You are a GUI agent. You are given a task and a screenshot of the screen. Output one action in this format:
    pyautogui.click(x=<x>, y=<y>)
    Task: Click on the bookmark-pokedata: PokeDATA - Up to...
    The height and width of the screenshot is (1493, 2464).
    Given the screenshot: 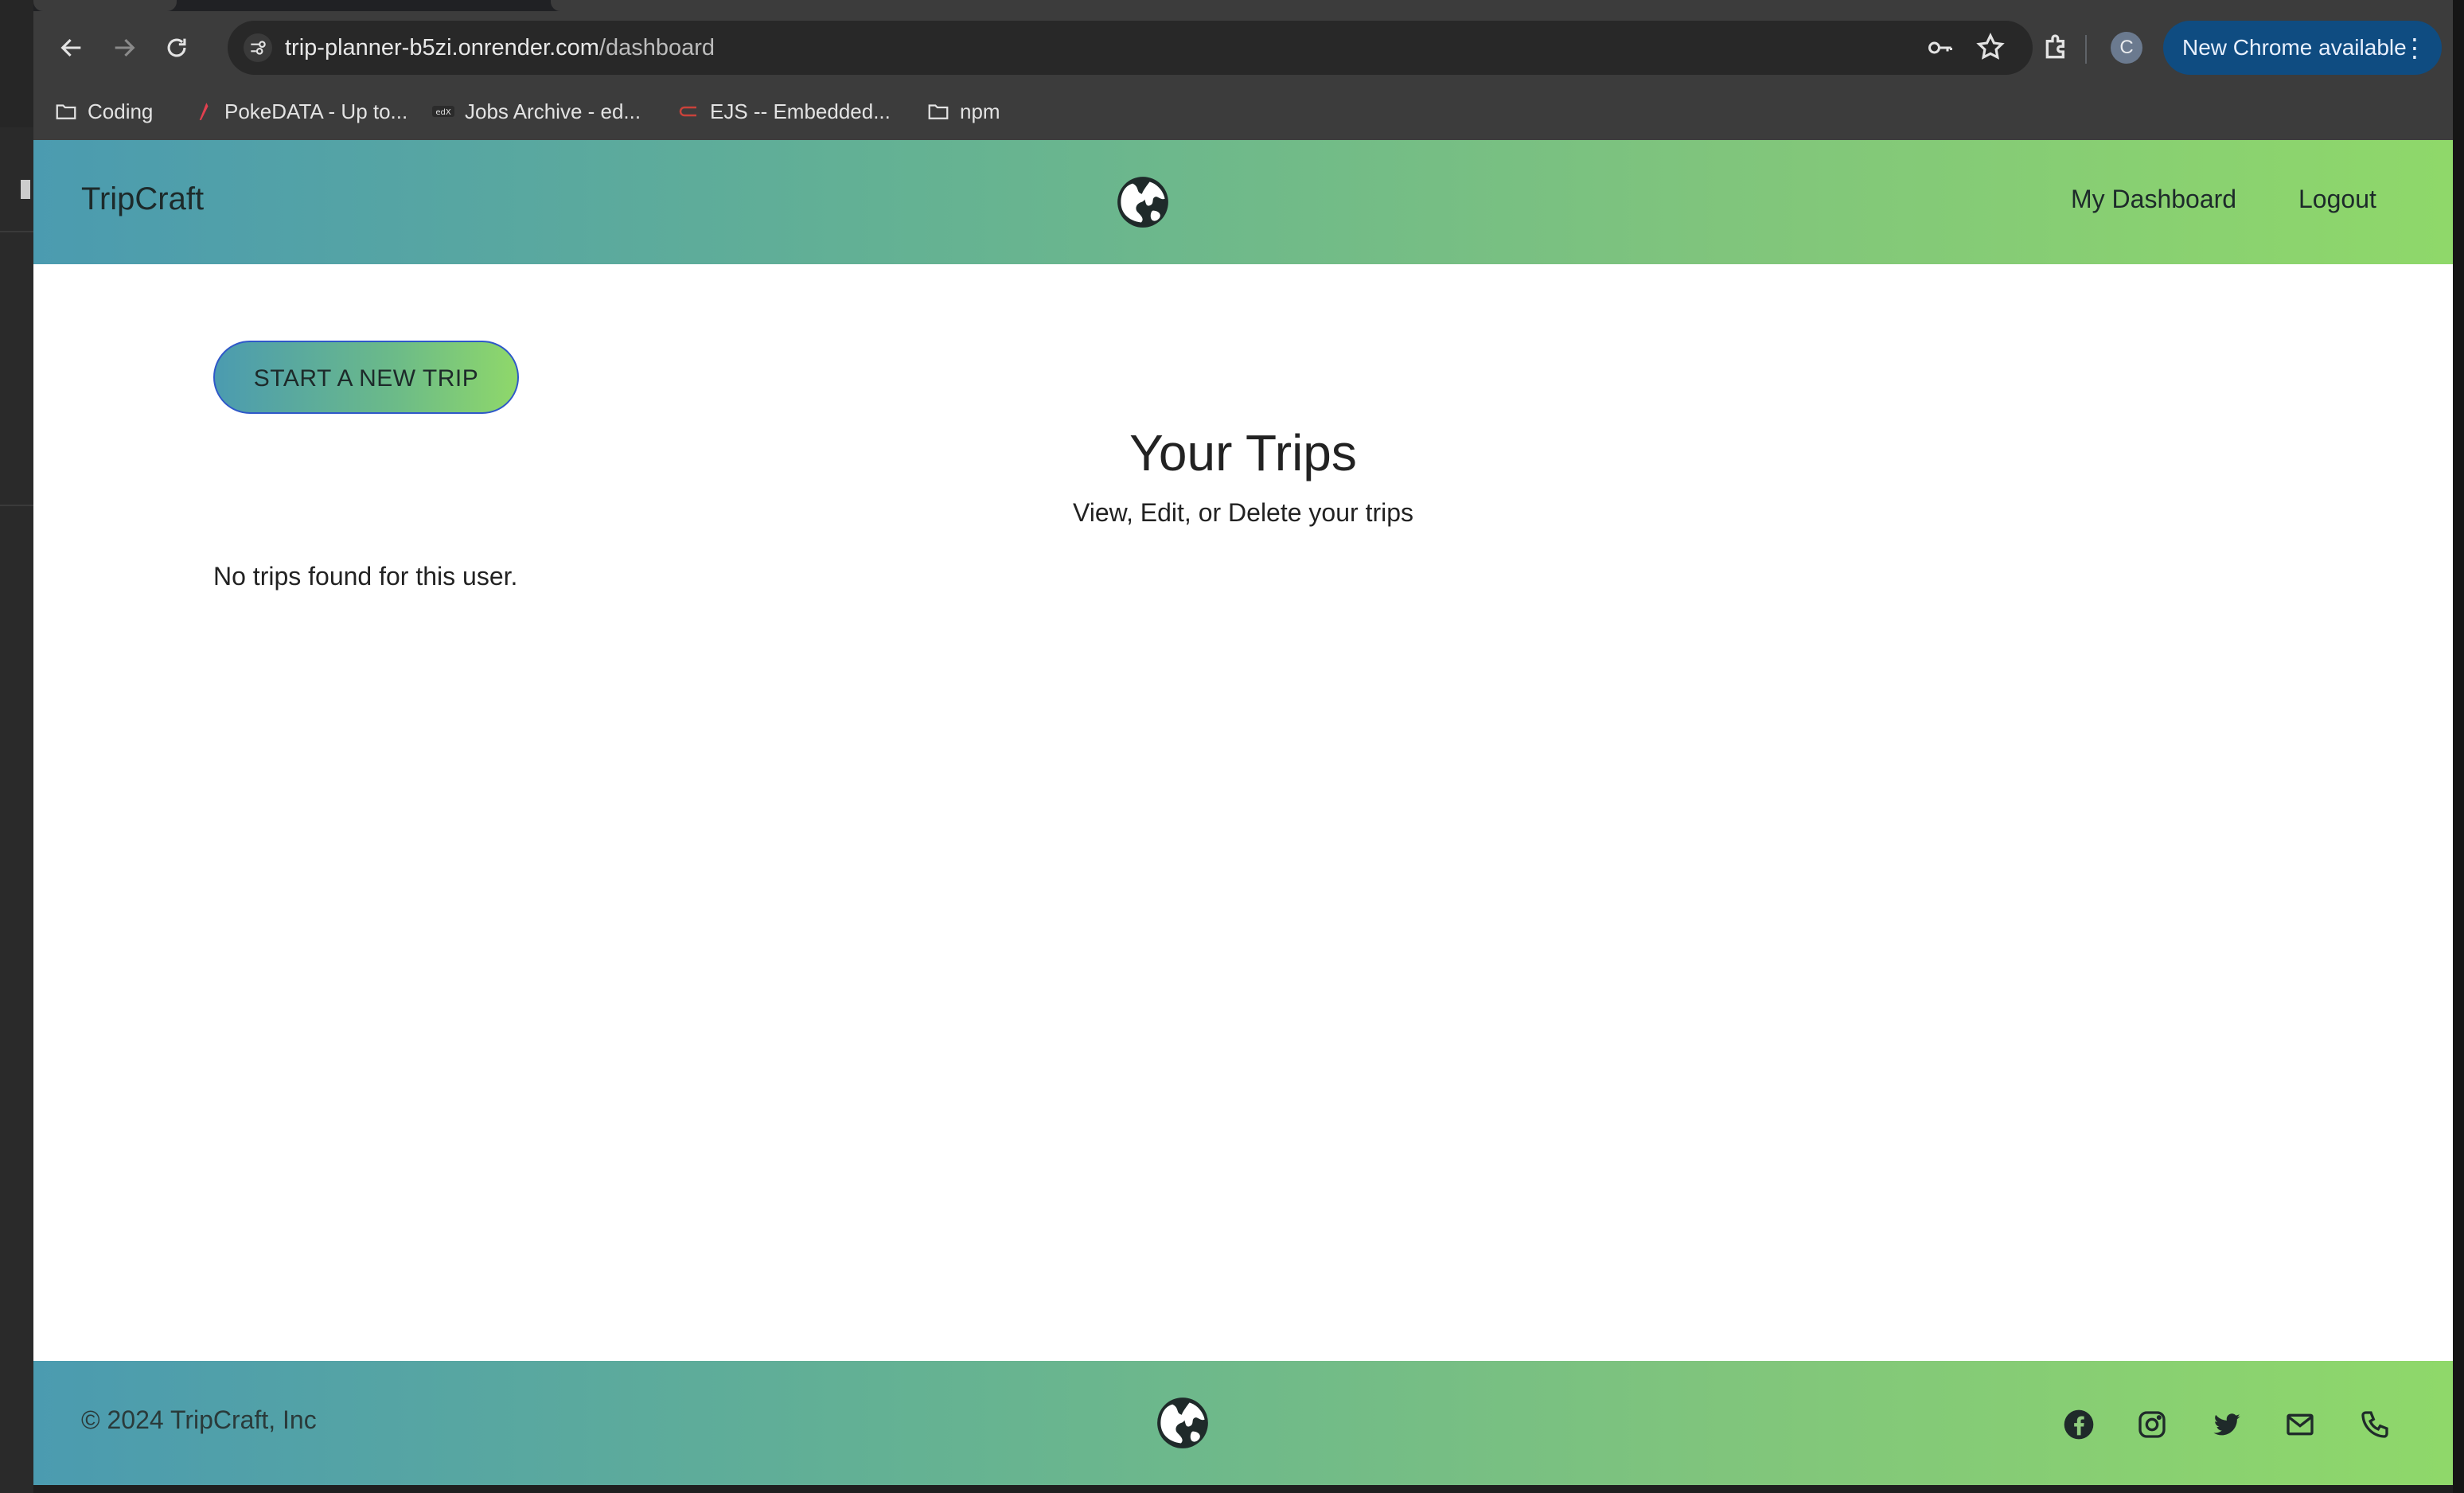 What is the action you would take?
    pyautogui.click(x=299, y=111)
    